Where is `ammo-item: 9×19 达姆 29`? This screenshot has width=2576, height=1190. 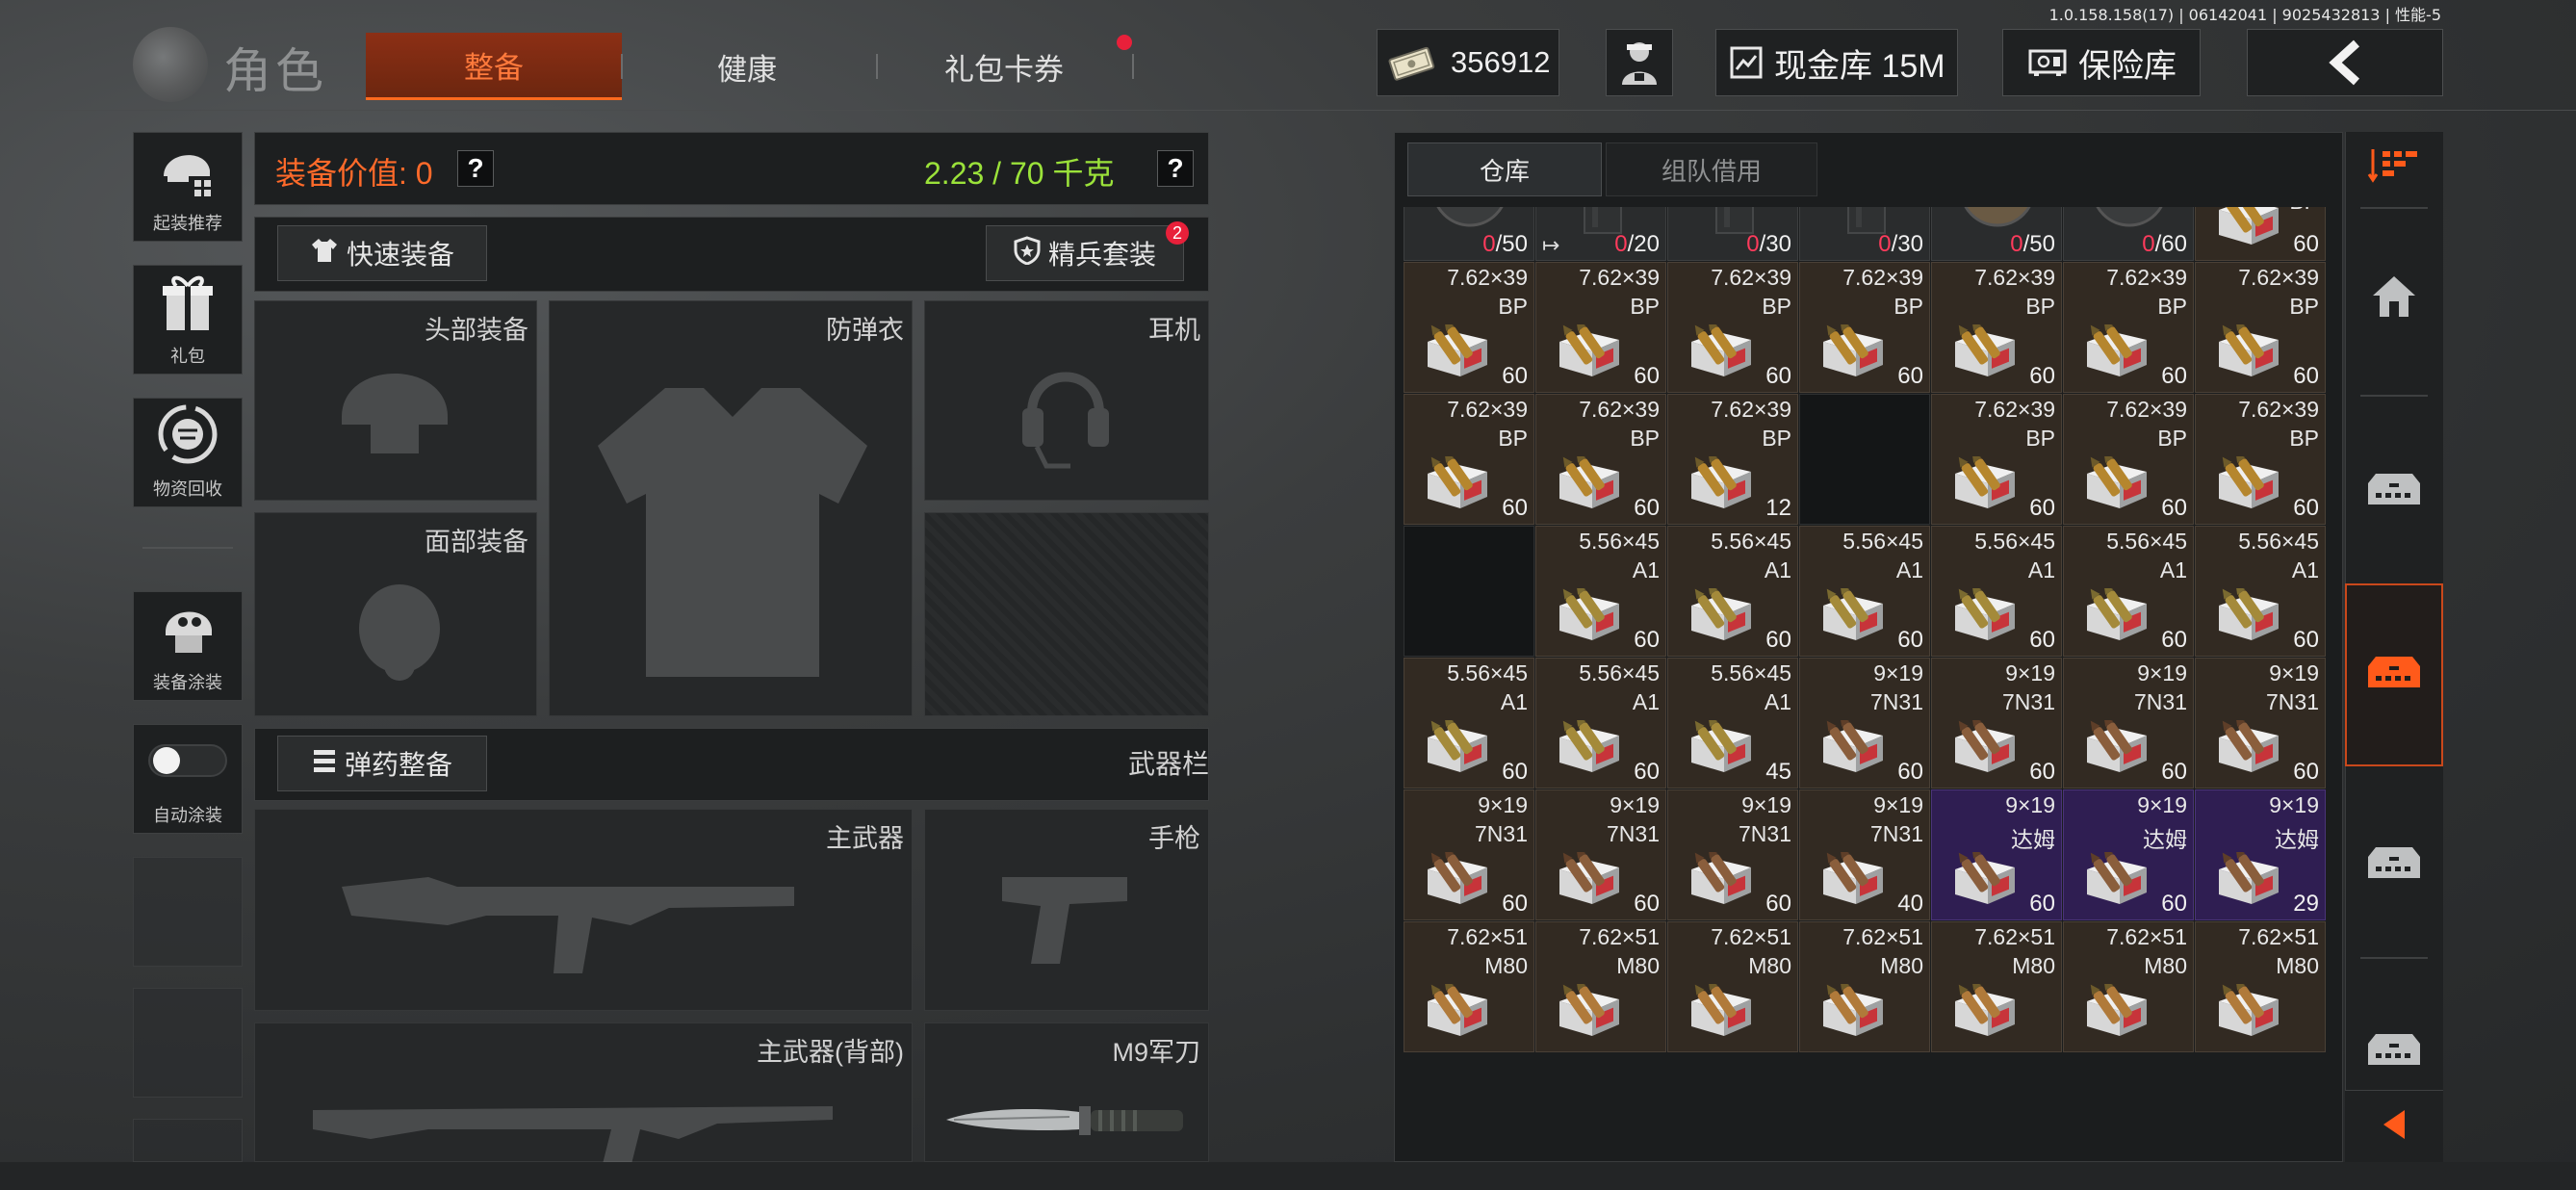 ammo-item: 9×19 达姆 29 is located at coordinates (2261, 855).